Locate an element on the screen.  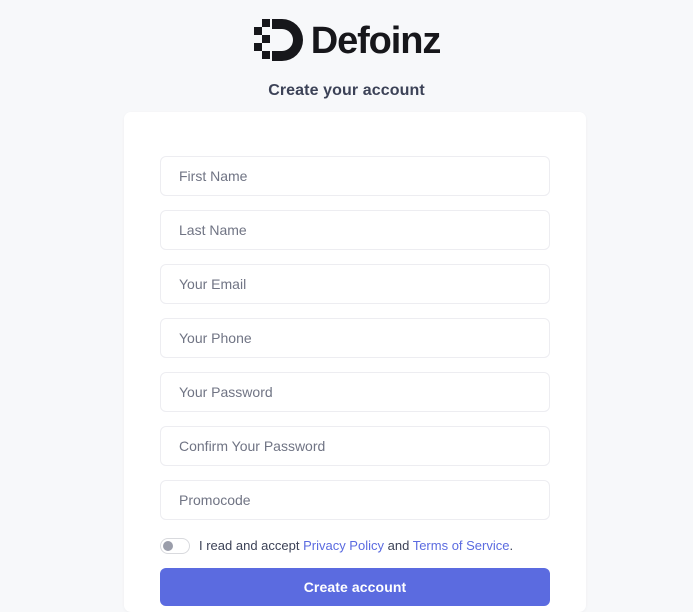
terms-toggle-knob is located at coordinates (168, 546).